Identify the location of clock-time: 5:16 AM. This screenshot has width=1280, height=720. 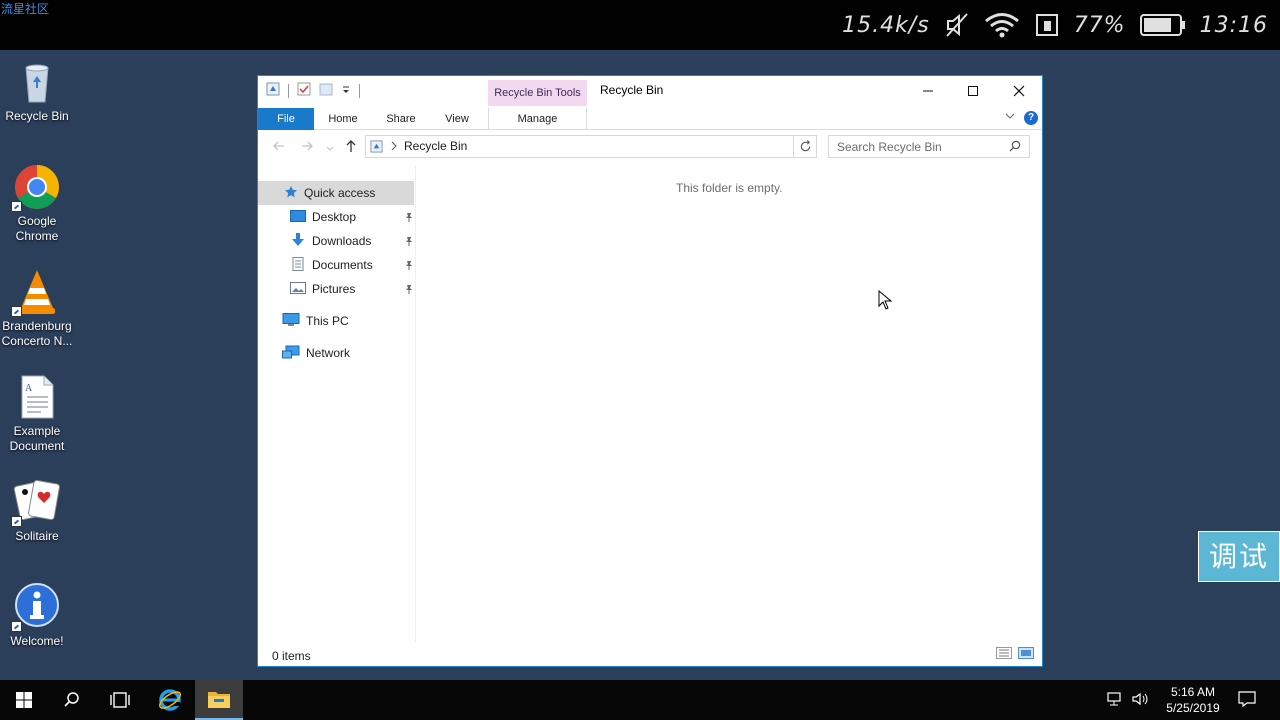
(1193, 692).